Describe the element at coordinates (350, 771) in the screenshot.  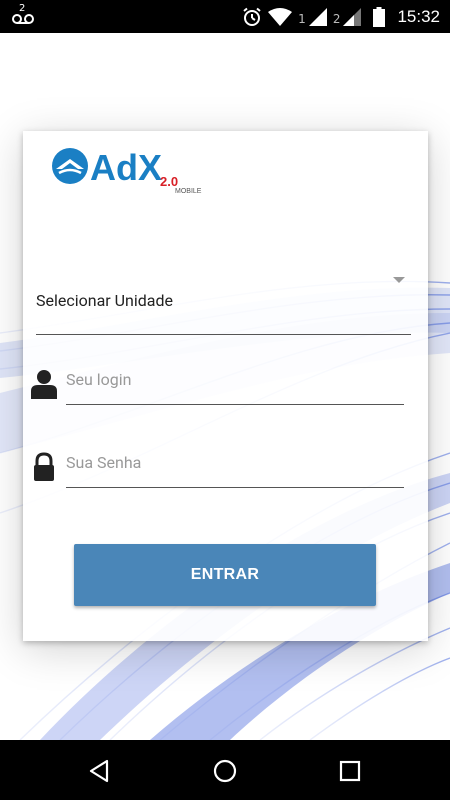
I see `recents-icon` at that location.